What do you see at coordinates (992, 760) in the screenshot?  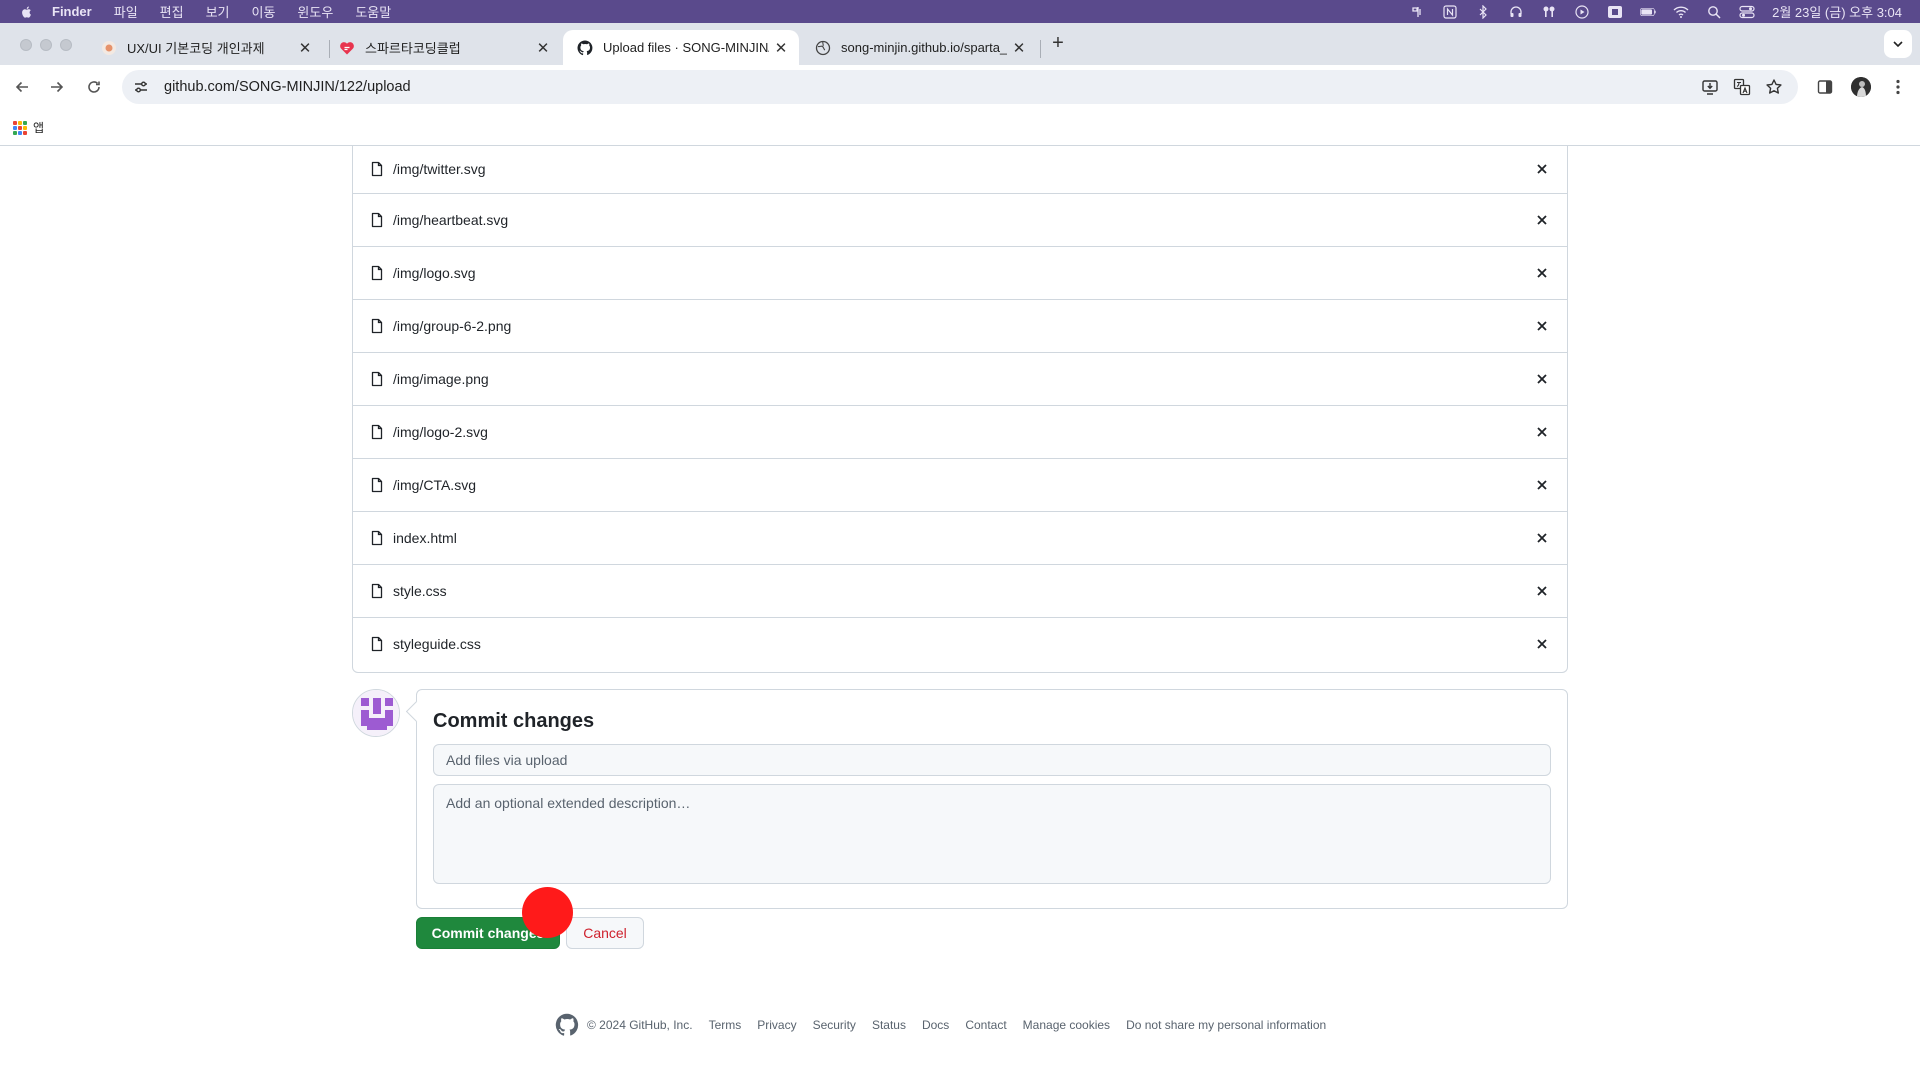 I see `commit-summary-input` at bounding box center [992, 760].